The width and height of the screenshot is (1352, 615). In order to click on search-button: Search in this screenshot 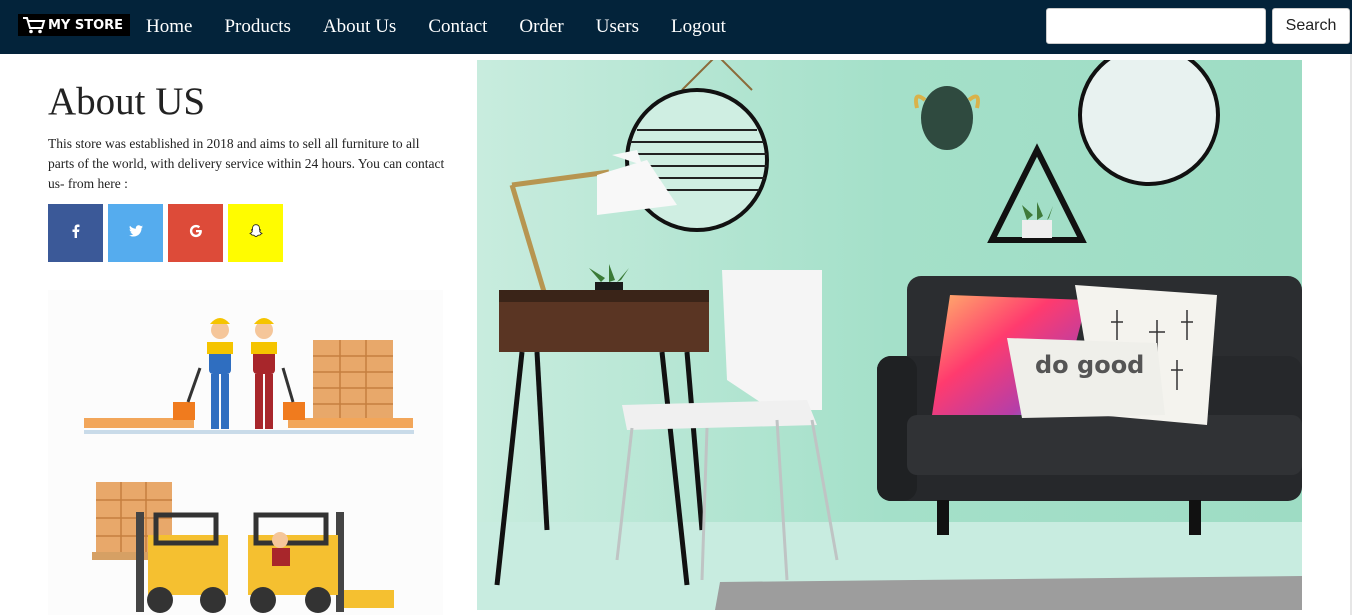, I will do `click(1311, 26)`.